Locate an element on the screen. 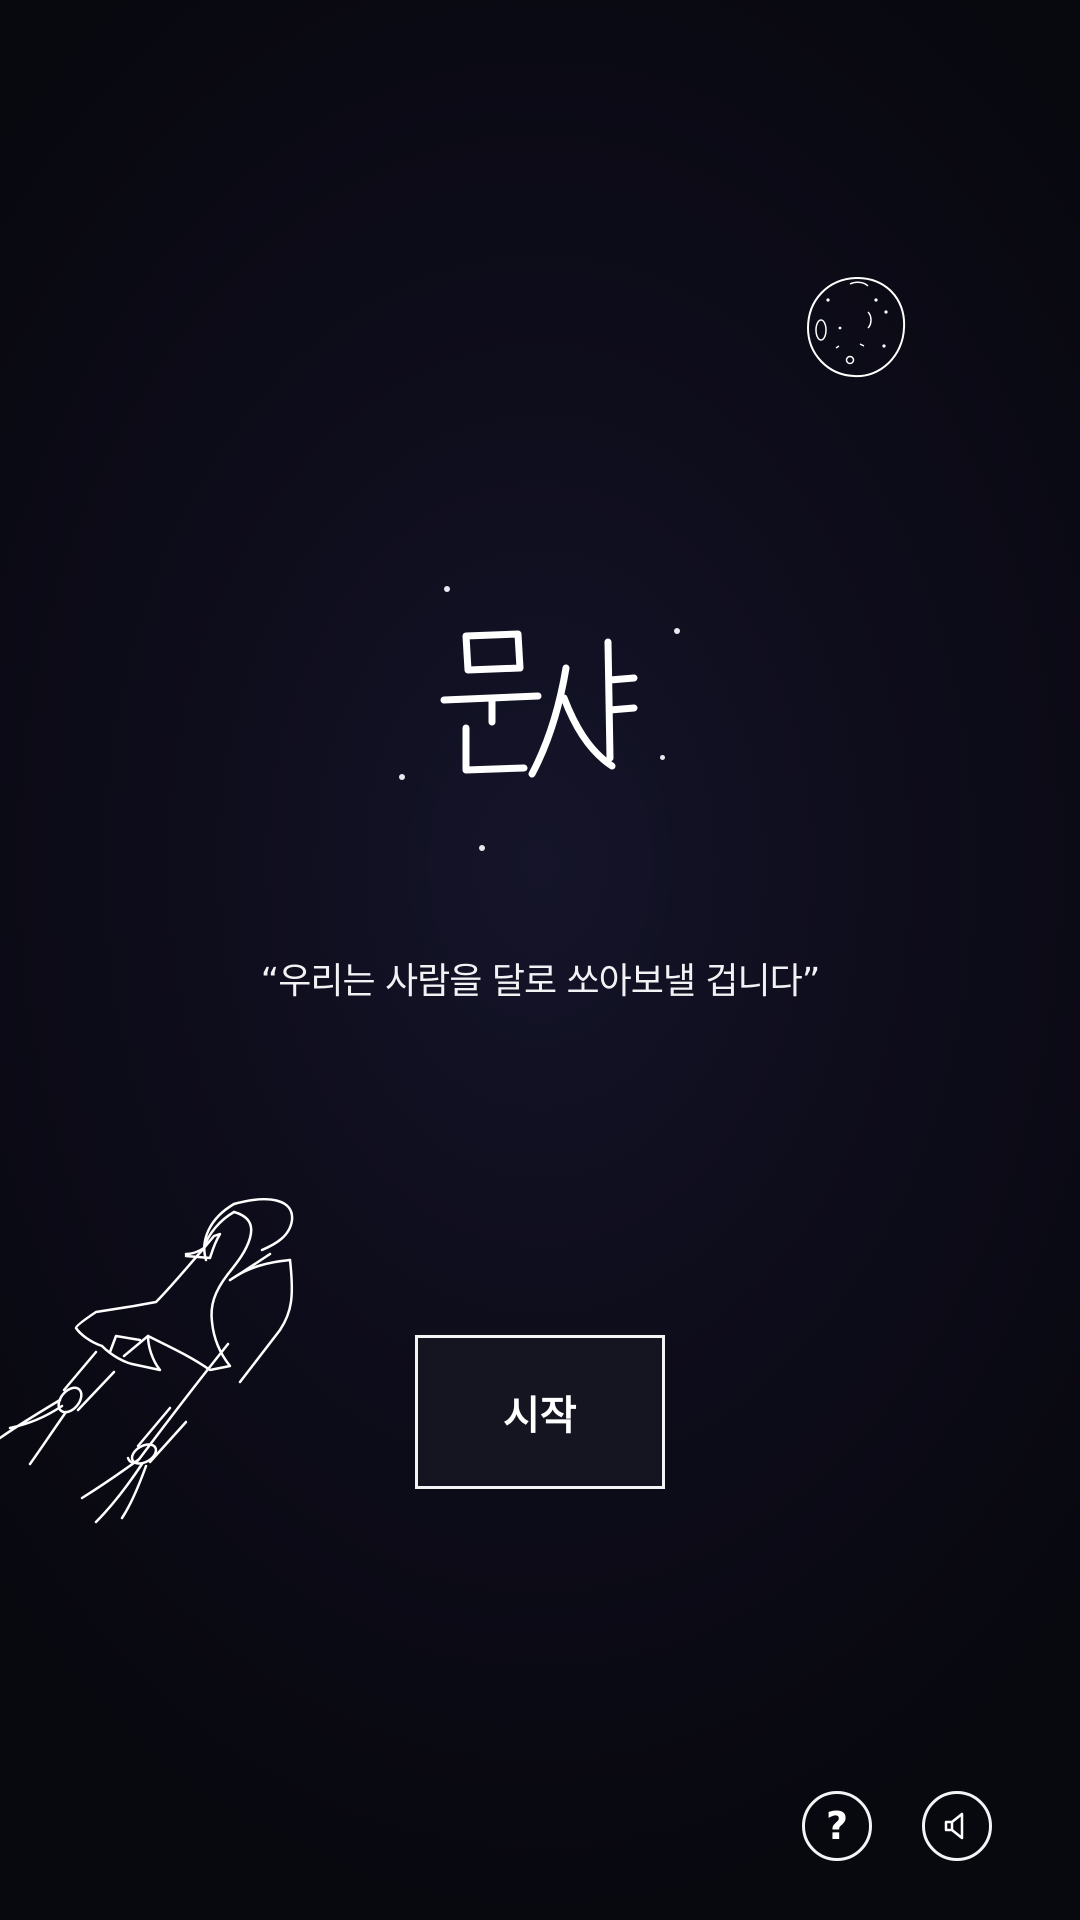 This screenshot has width=1080, height=1920. sound-button is located at coordinates (957, 1826).